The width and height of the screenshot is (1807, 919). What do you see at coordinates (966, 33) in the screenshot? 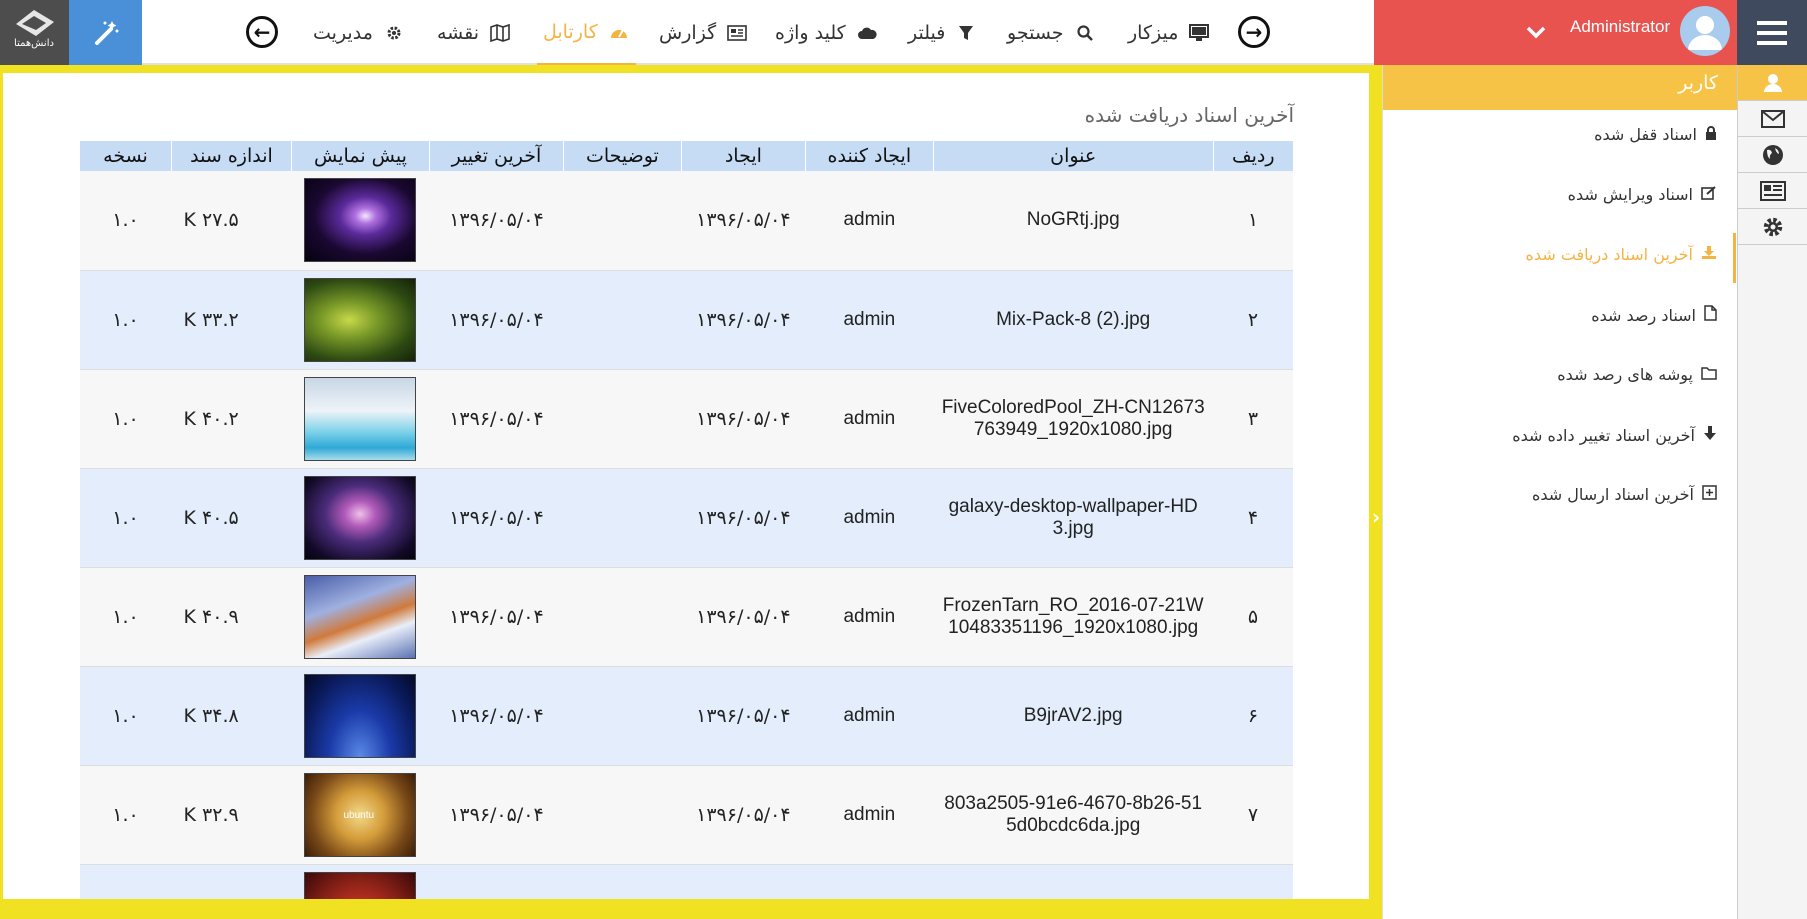
I see `filter-icon` at bounding box center [966, 33].